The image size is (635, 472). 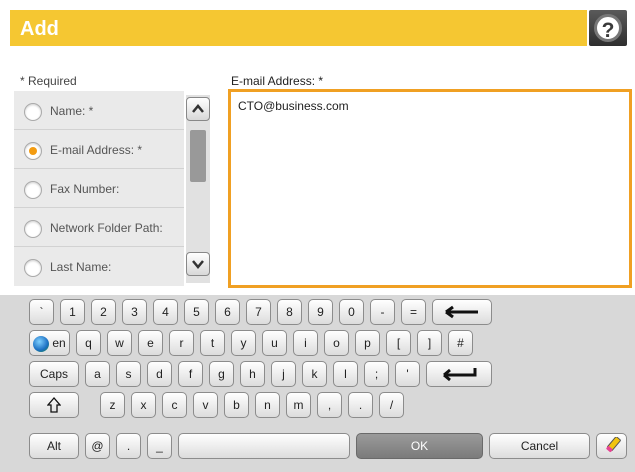 I want to click on key-j: j, so click(x=283, y=374).